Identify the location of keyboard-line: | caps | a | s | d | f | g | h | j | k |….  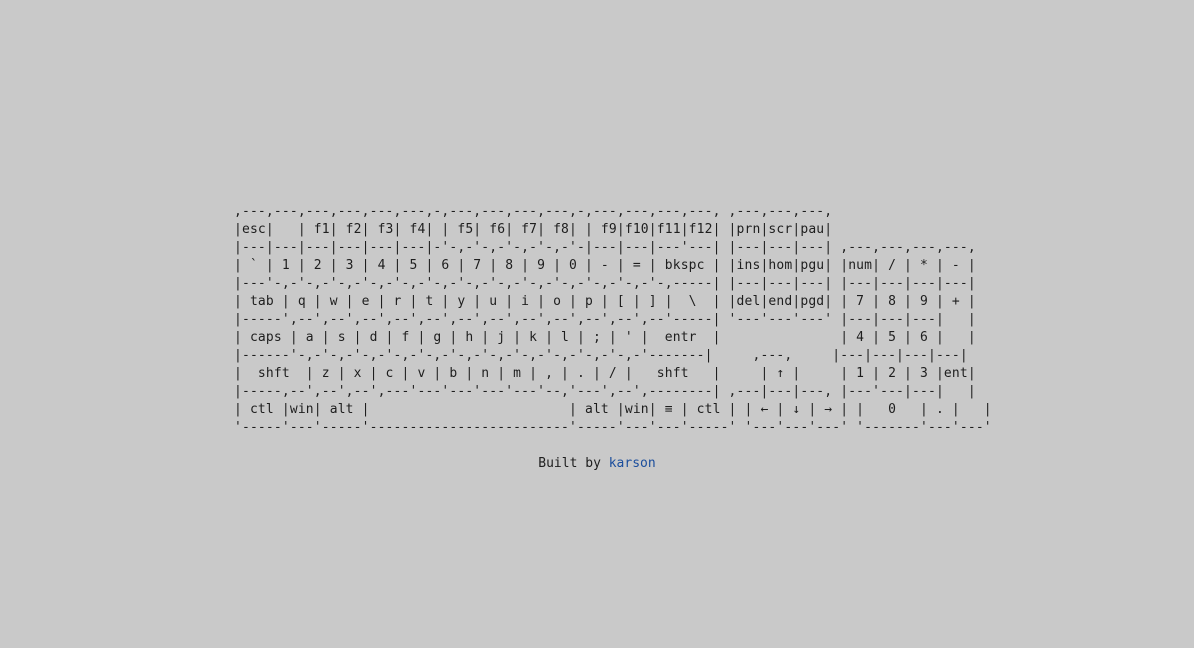
(605, 337).